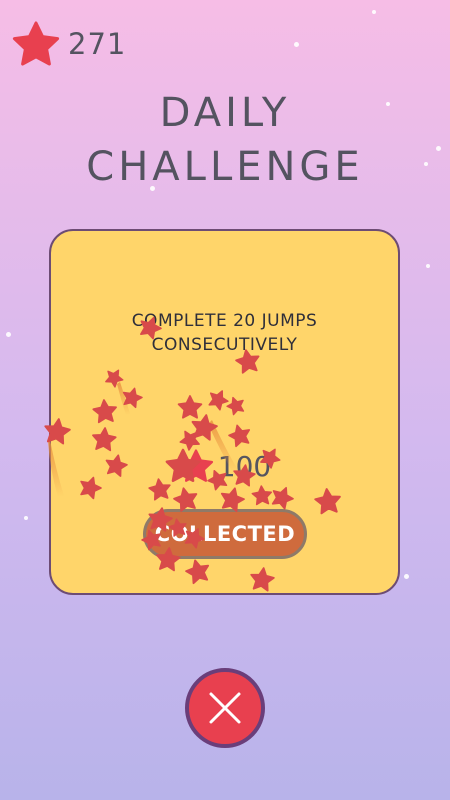 Image resolution: width=450 pixels, height=800 pixels. Describe the element at coordinates (225, 140) in the screenshot. I see `page-title: DAILY CHALLENGE` at that location.